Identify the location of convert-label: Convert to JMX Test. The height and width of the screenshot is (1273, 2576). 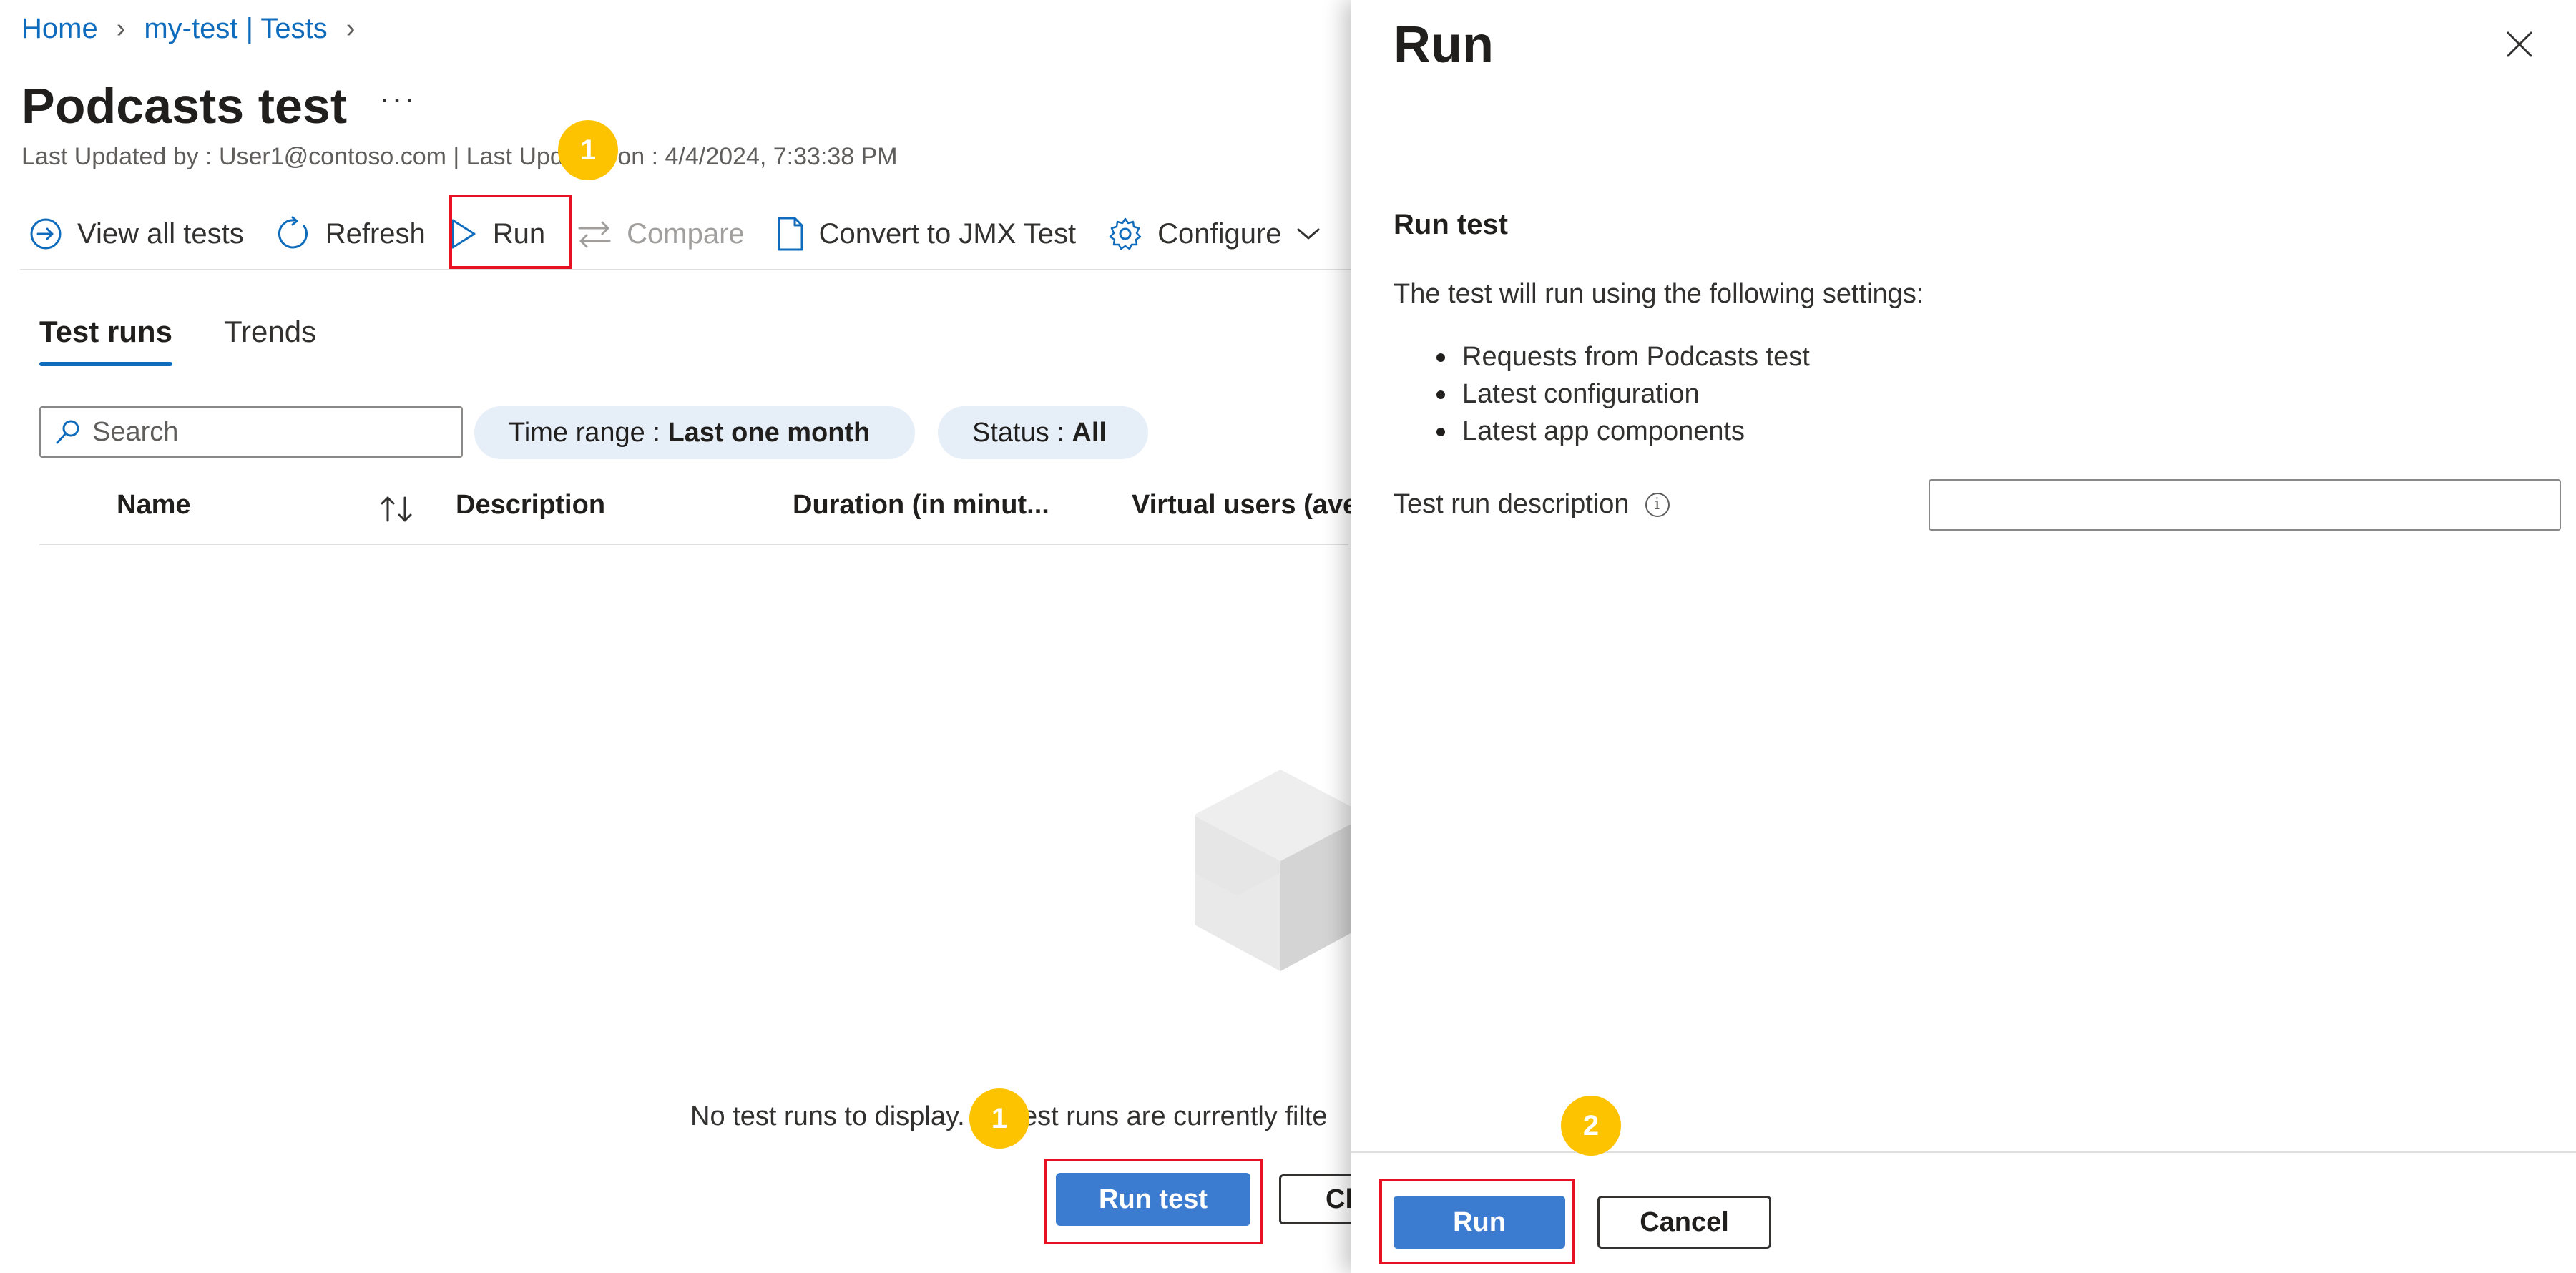
(947, 233).